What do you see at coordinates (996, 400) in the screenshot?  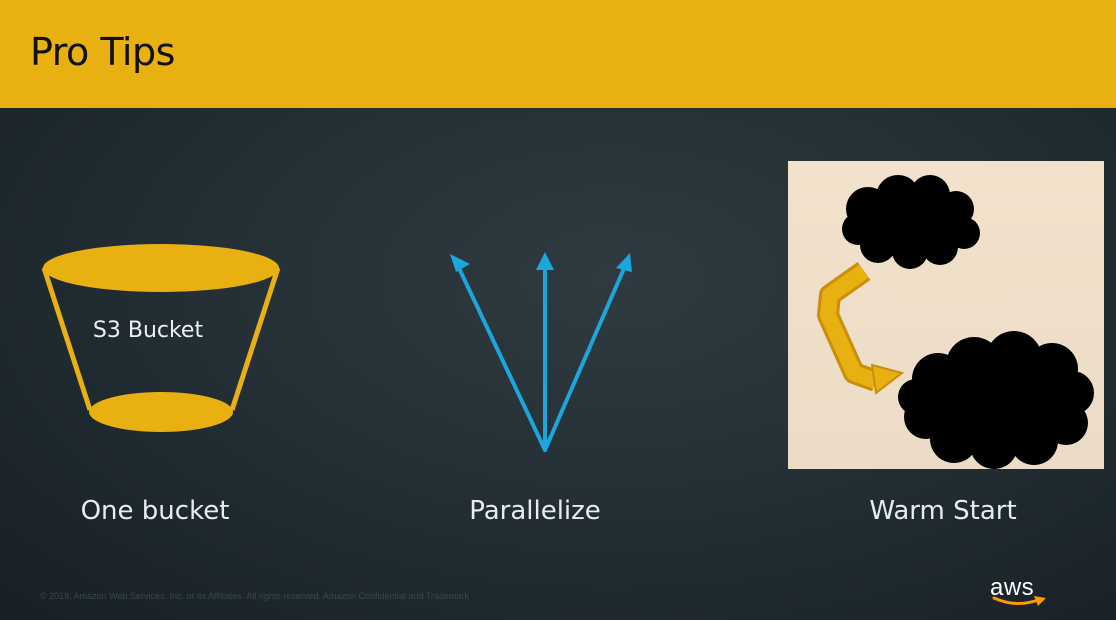 I see `large-cloud-icon` at bounding box center [996, 400].